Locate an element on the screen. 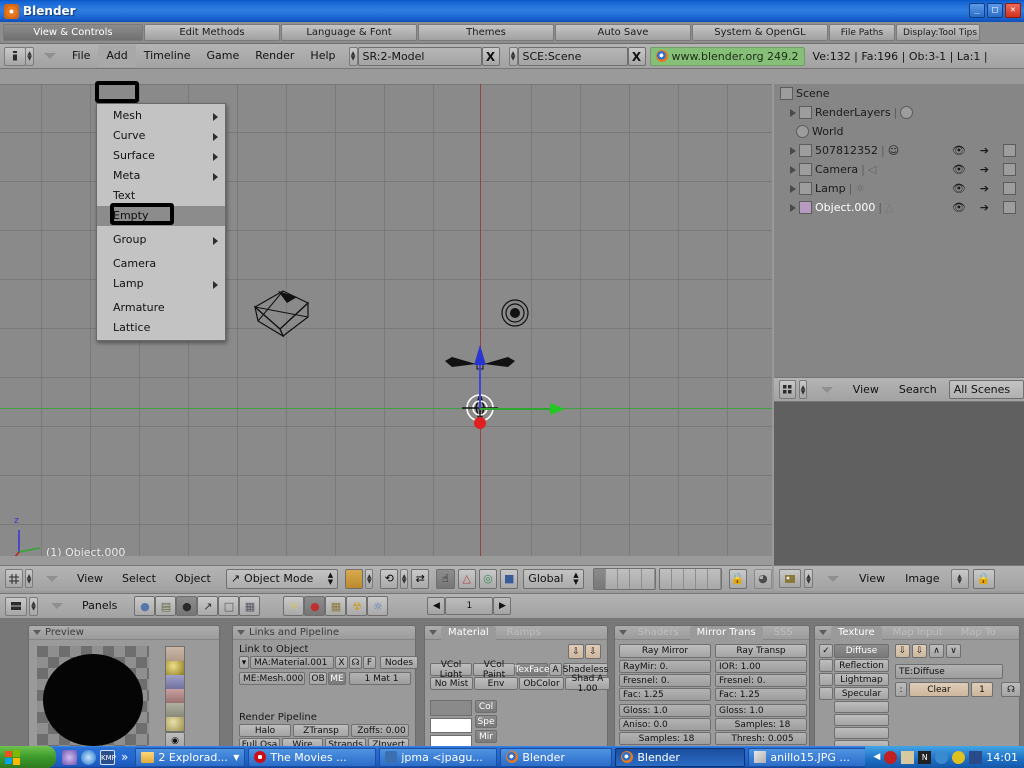 The height and width of the screenshot is (768, 1024). texture-slot-lightmap: Lightmap is located at coordinates (861, 679).